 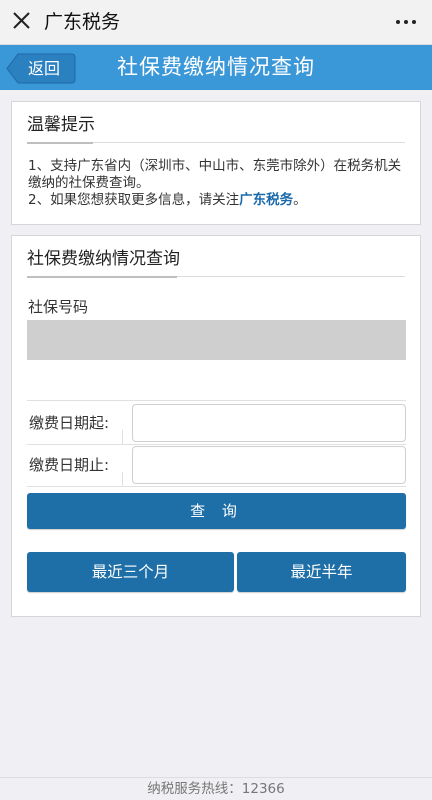 I want to click on wechat-title: 广东税务, so click(x=82, y=22).